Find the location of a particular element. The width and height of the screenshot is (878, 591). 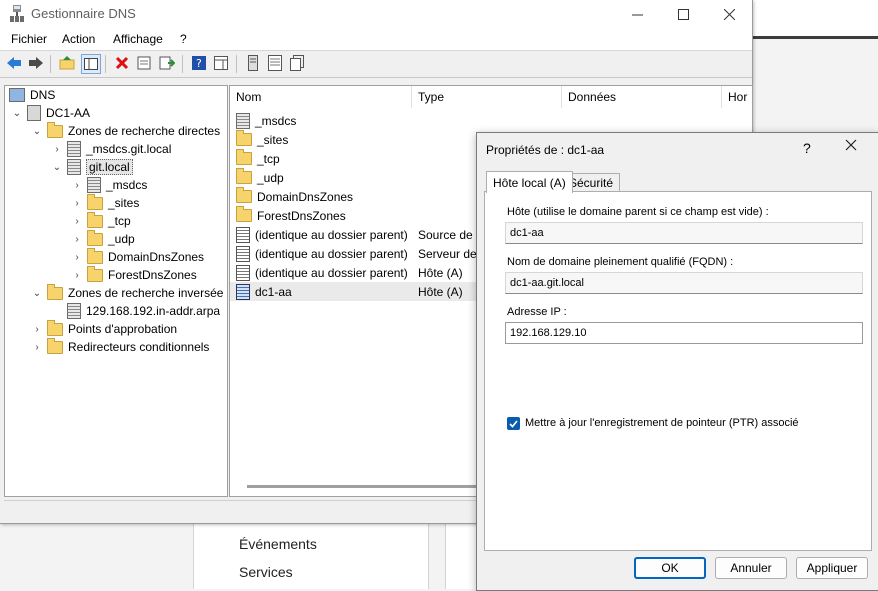

menu-action: Action is located at coordinates (78, 39).